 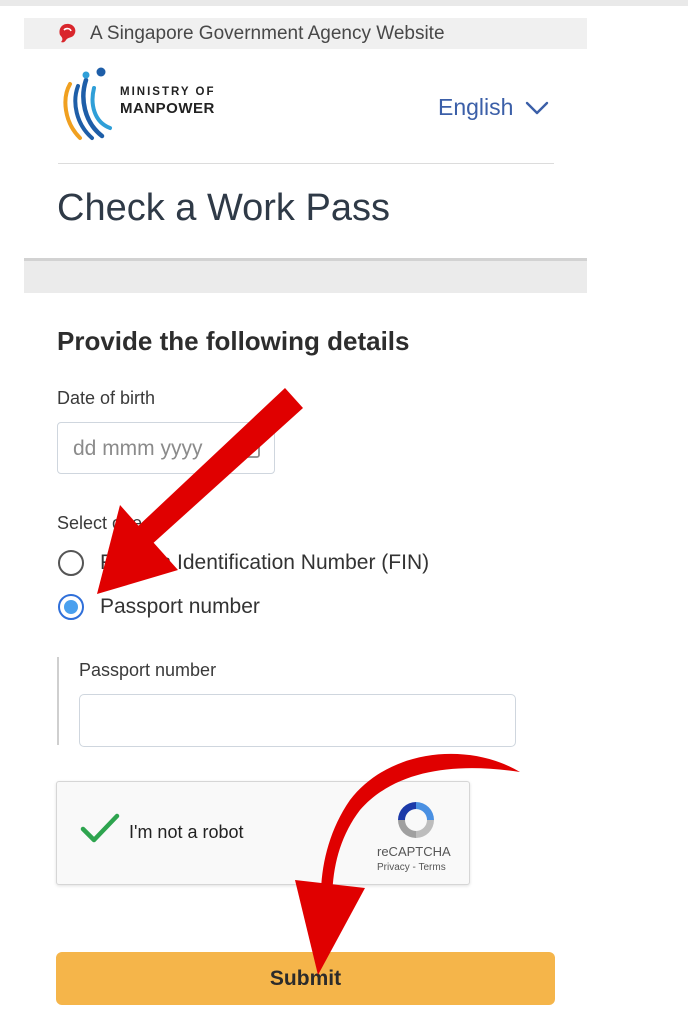 What do you see at coordinates (267, 33) in the screenshot?
I see `masthead-text: A Singapore Government Agency Website` at bounding box center [267, 33].